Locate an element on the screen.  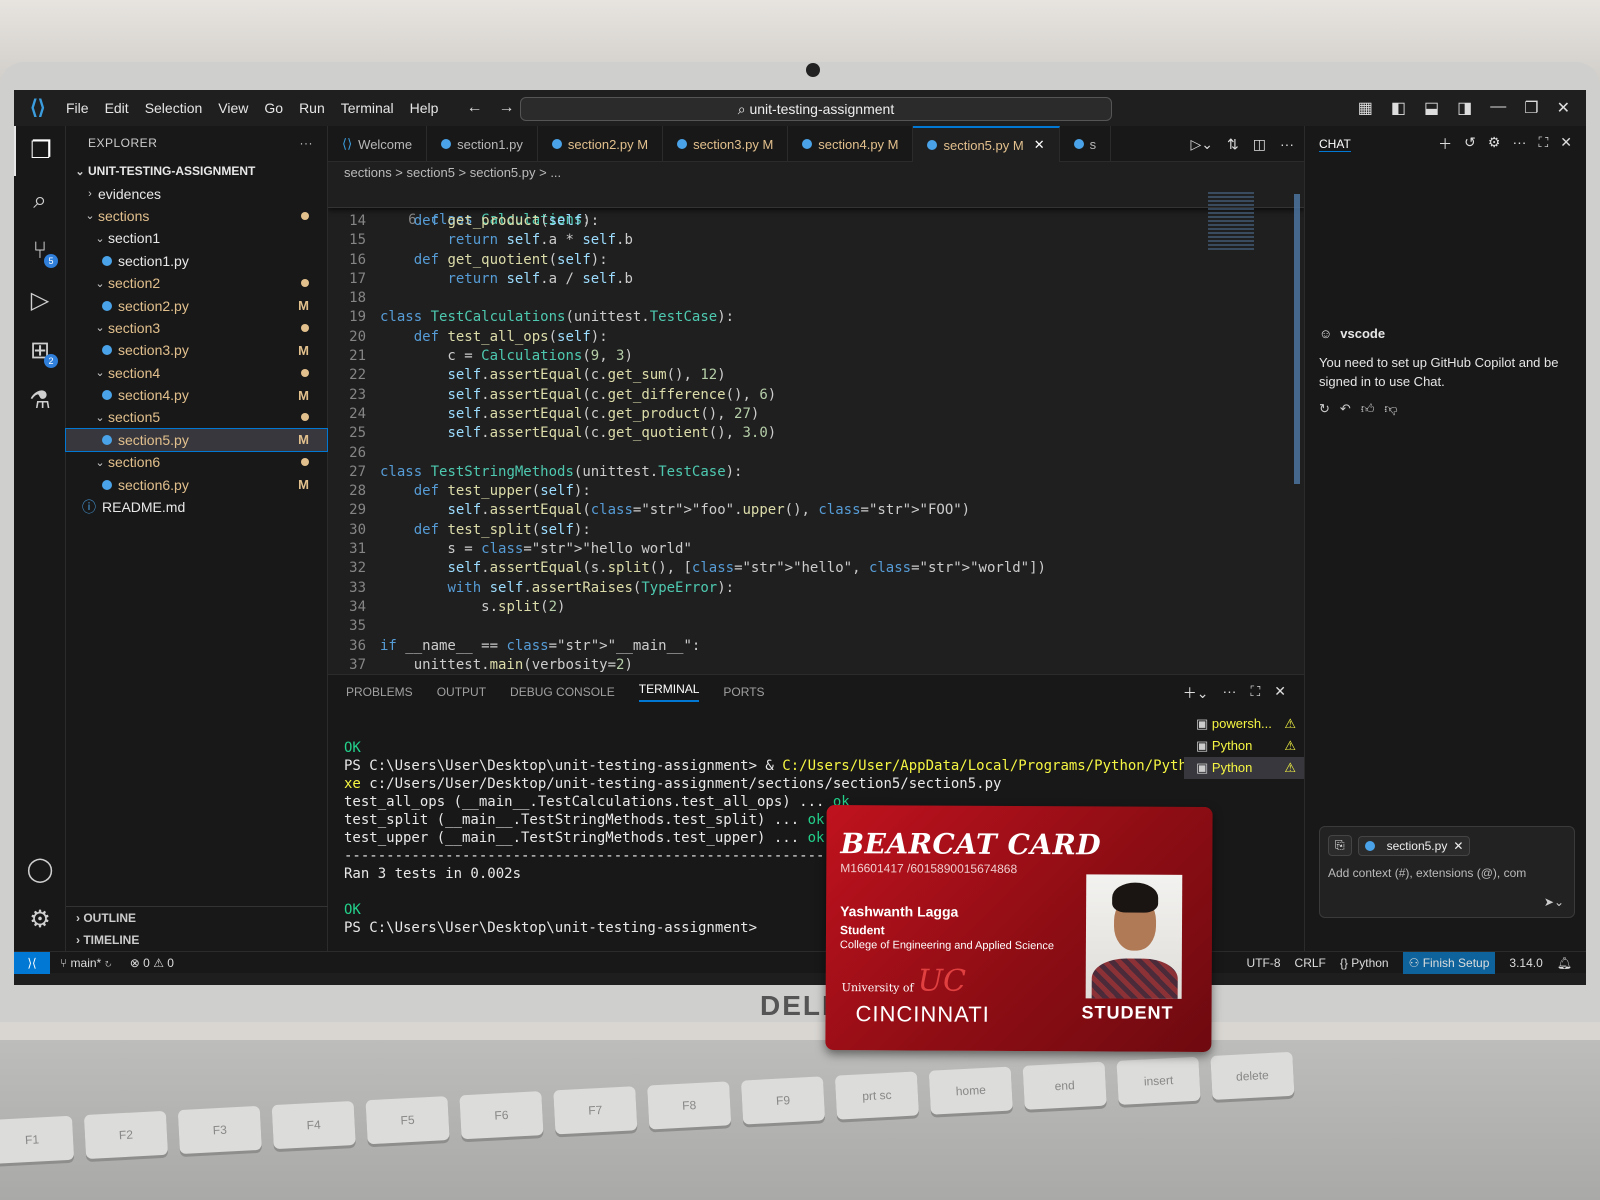
panel-tab-debug-console: DEBUG CONSOLE is located at coordinates (562, 692).